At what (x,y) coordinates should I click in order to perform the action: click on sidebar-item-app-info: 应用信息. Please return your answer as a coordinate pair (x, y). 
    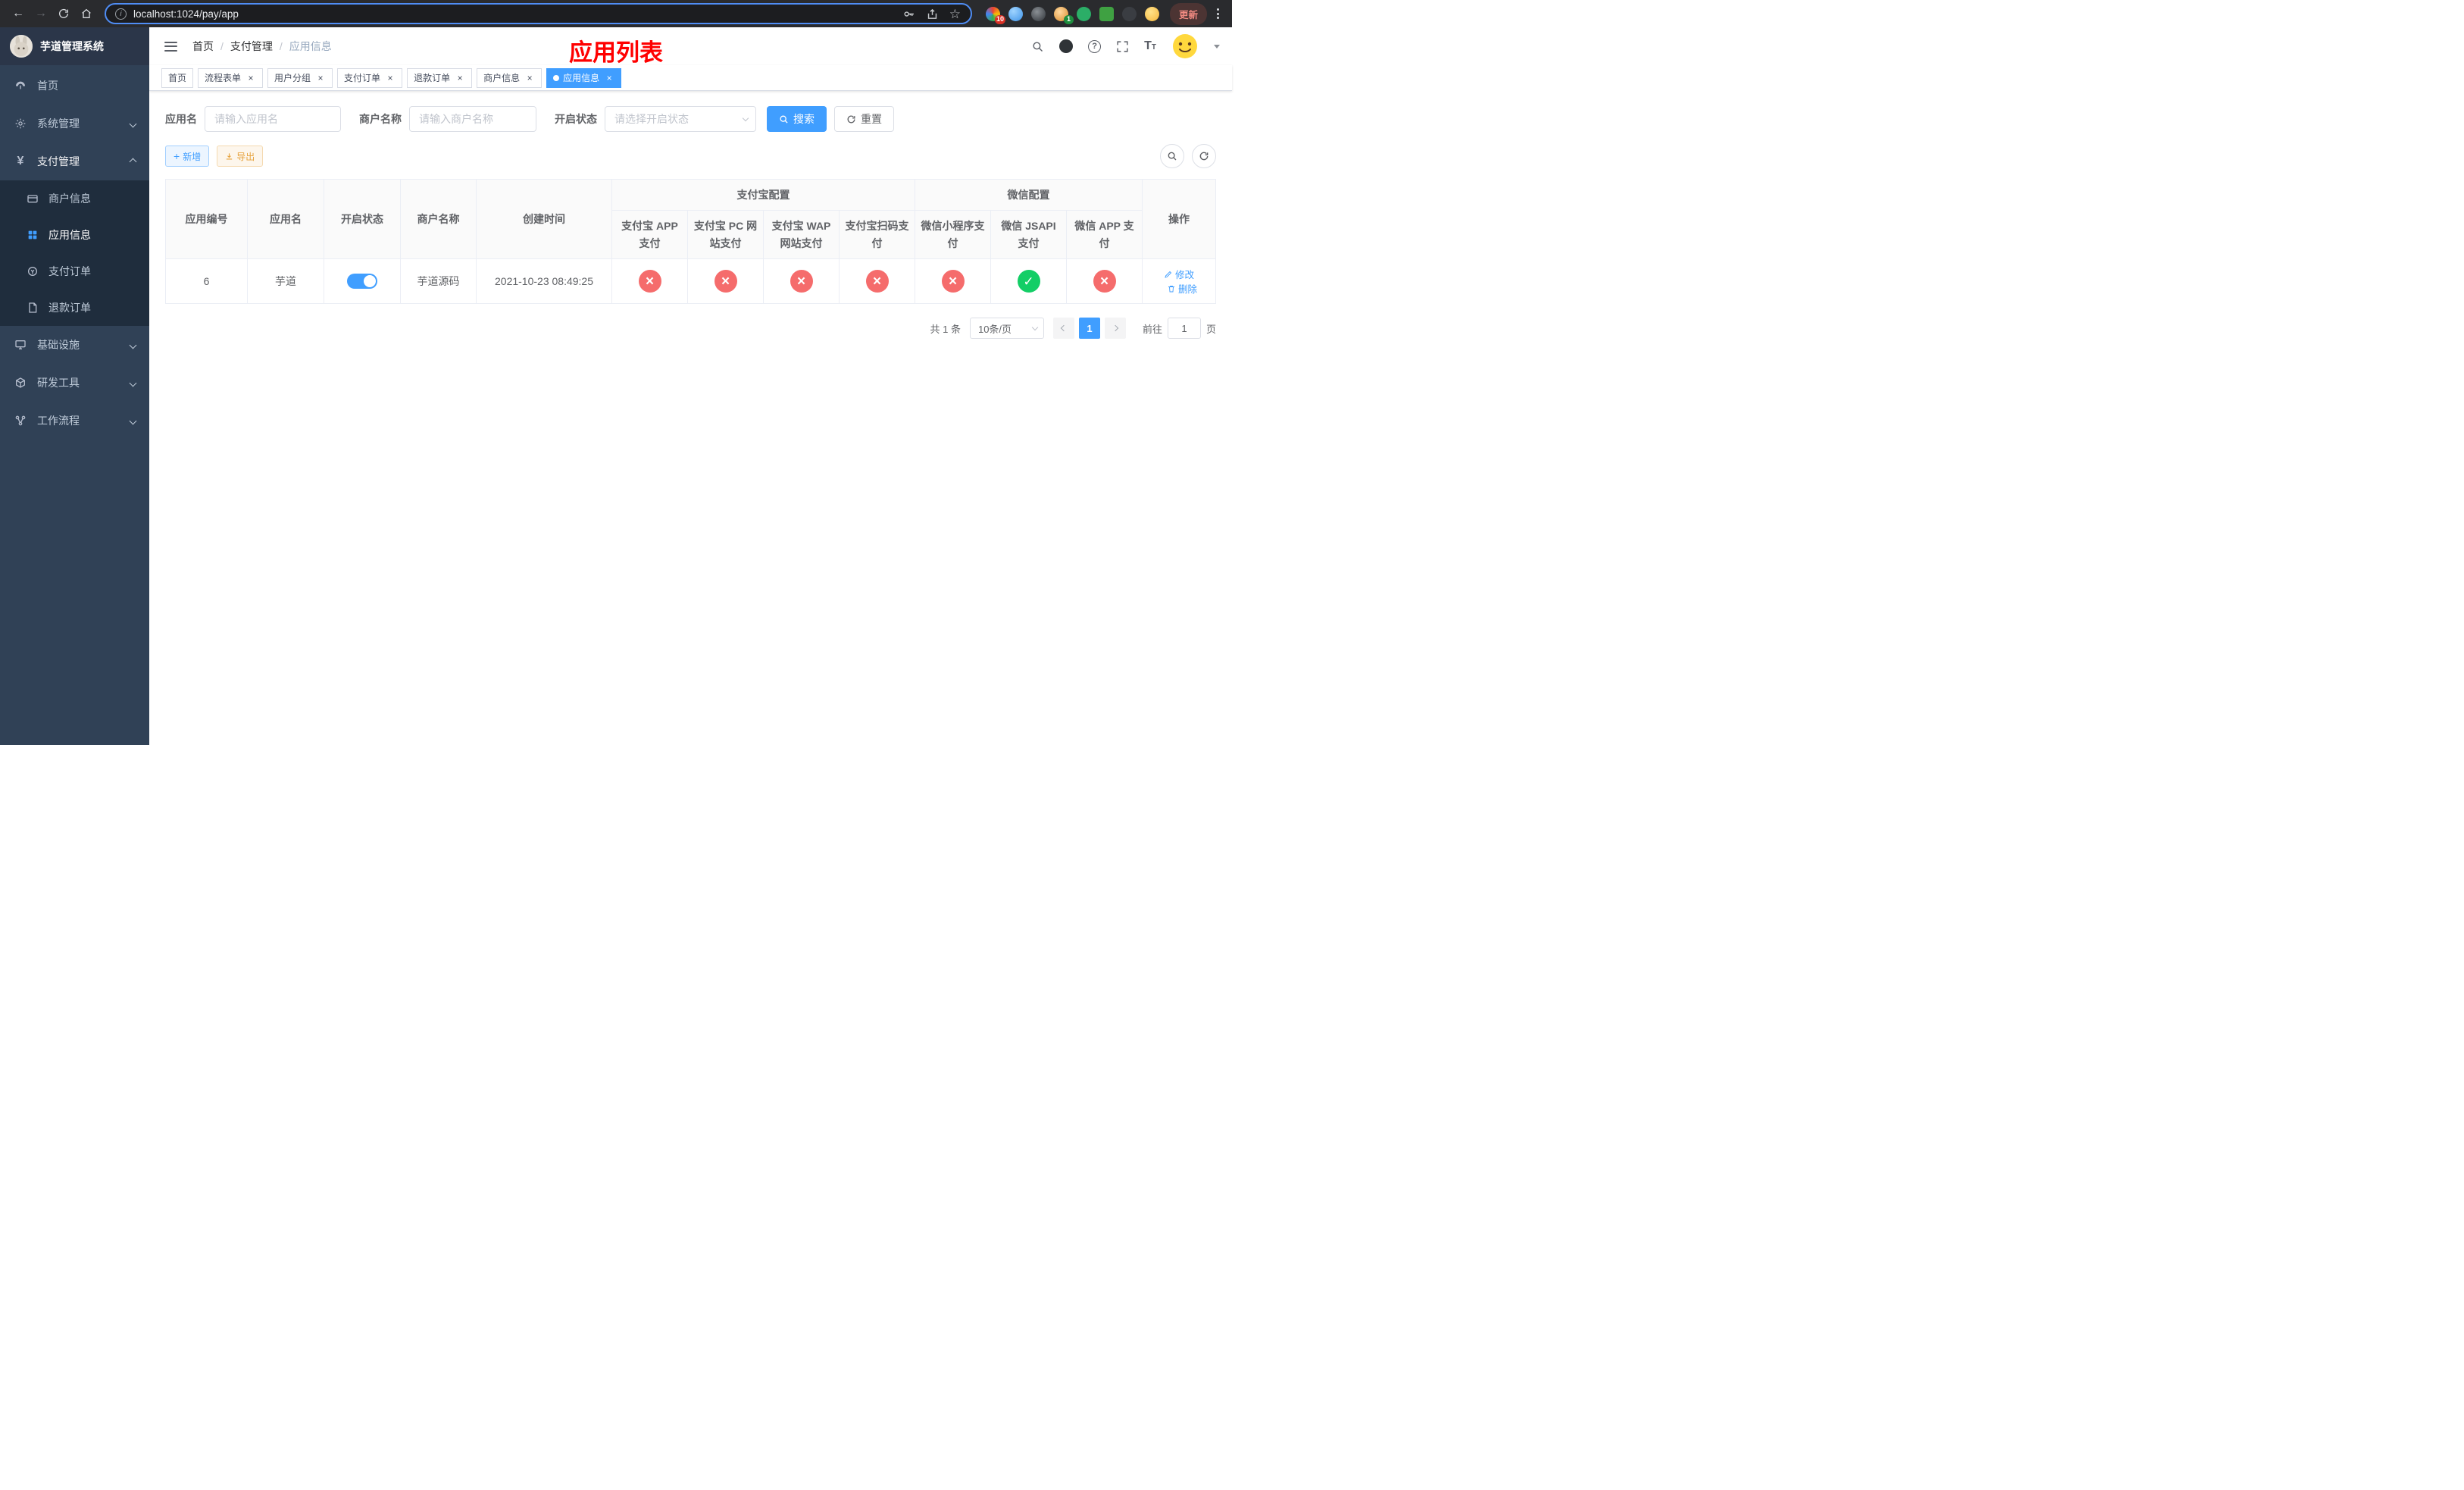
    Looking at the image, I should click on (74, 235).